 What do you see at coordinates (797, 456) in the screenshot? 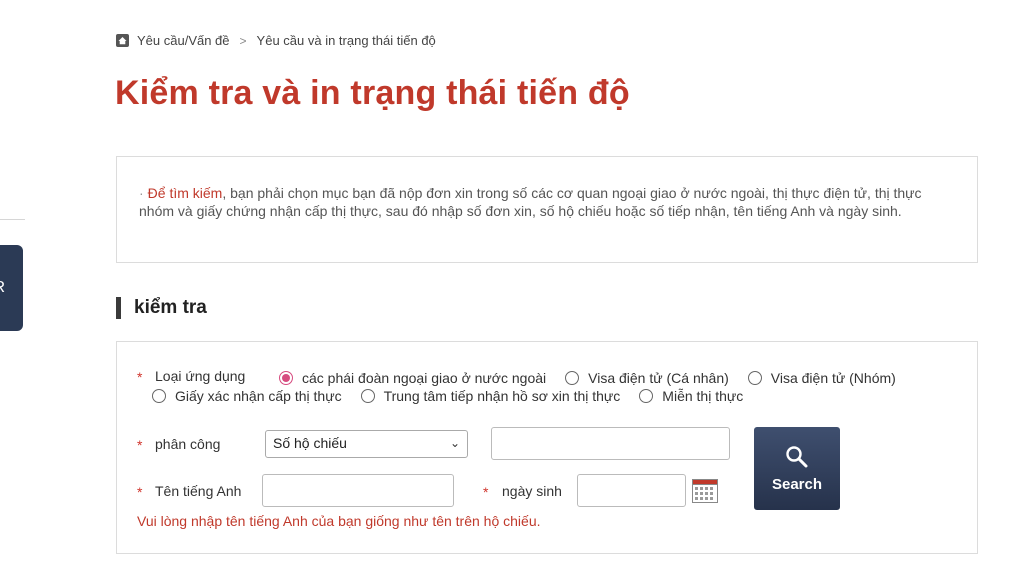
I see `search-icon` at bounding box center [797, 456].